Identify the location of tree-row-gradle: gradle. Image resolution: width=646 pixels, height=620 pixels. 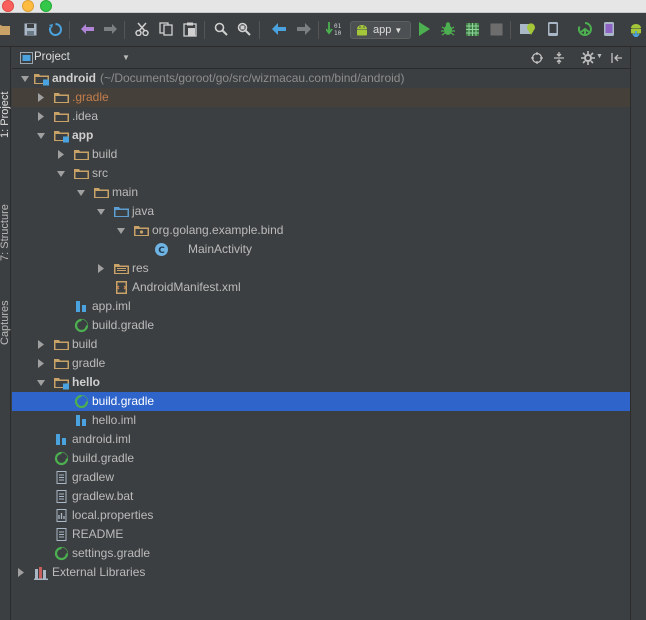
(321, 363).